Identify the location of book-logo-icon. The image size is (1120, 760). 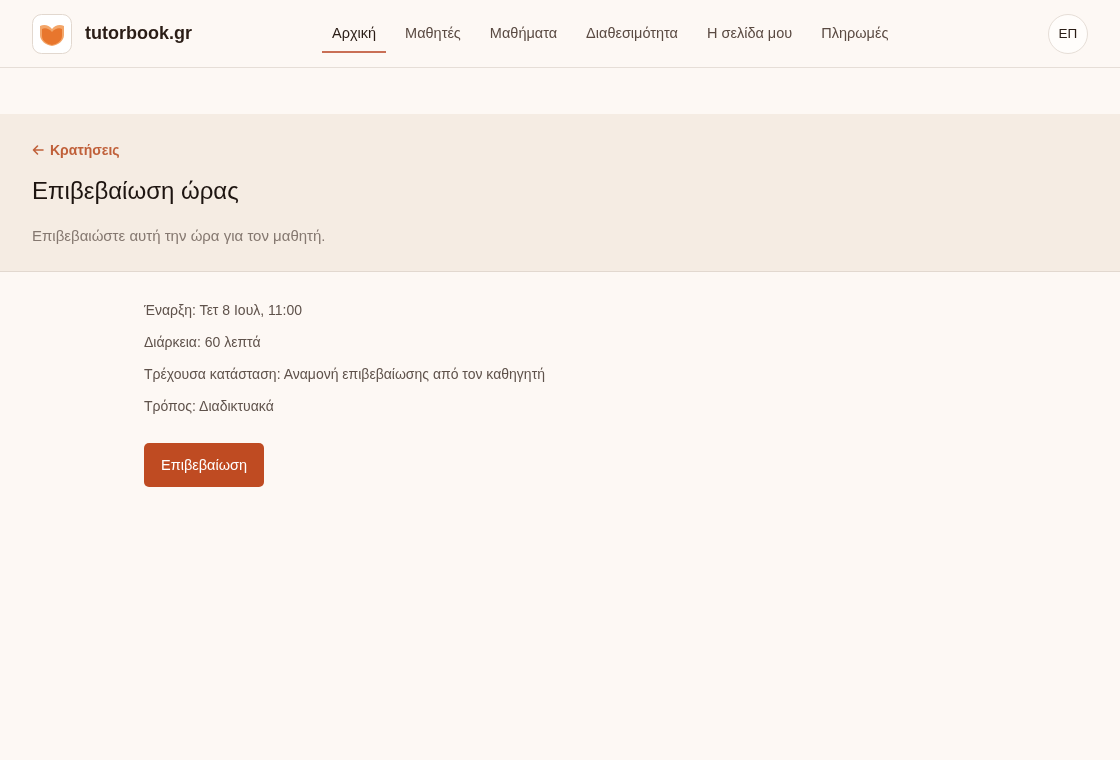
(52, 33).